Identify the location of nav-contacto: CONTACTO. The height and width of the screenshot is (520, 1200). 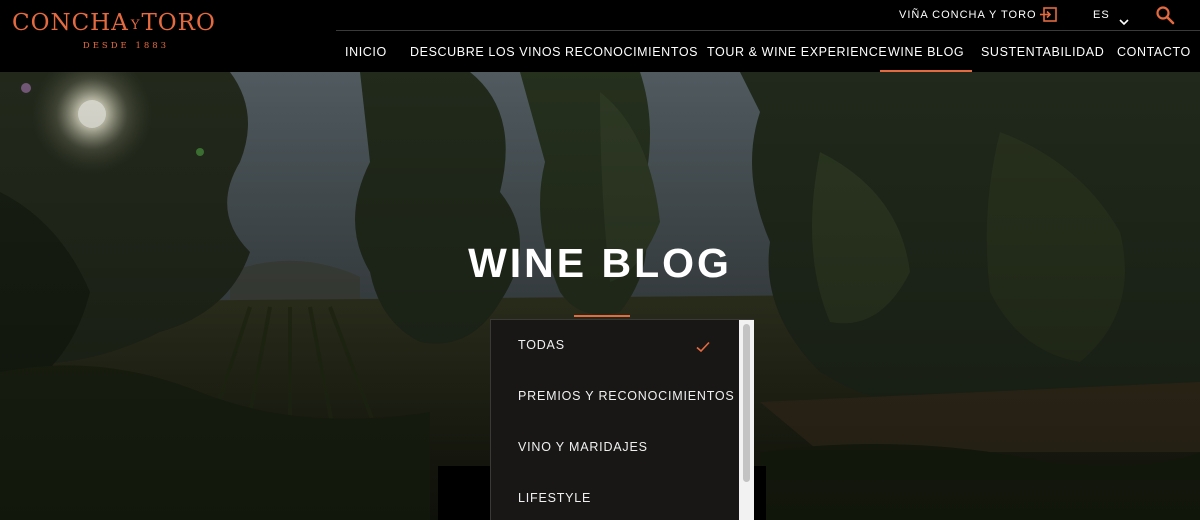
(1154, 52).